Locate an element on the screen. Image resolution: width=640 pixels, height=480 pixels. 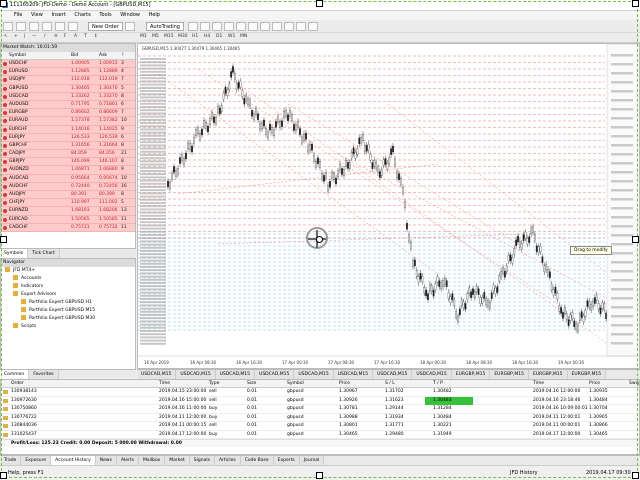
navigator-item: Scripts is located at coordinates (68, 327).